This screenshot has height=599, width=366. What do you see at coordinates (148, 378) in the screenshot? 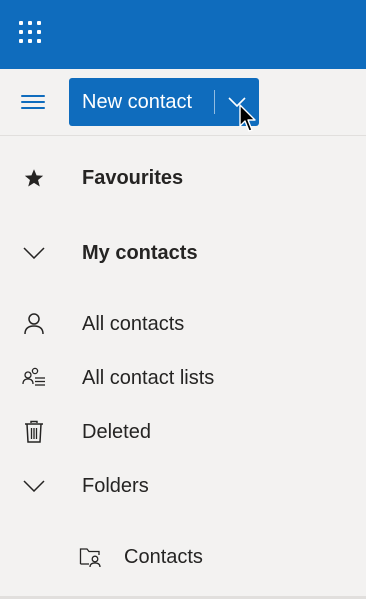
I see `nav-all-contact-lists-label: All contact lists` at bounding box center [148, 378].